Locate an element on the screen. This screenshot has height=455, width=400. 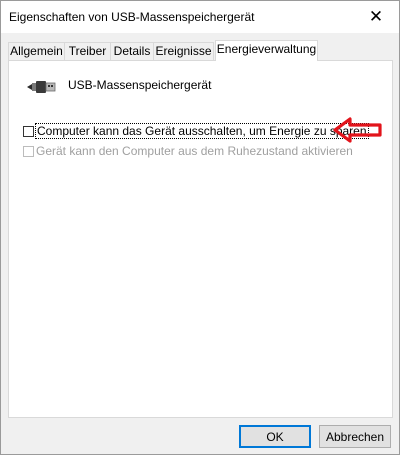
ok-button: OK is located at coordinates (275, 436).